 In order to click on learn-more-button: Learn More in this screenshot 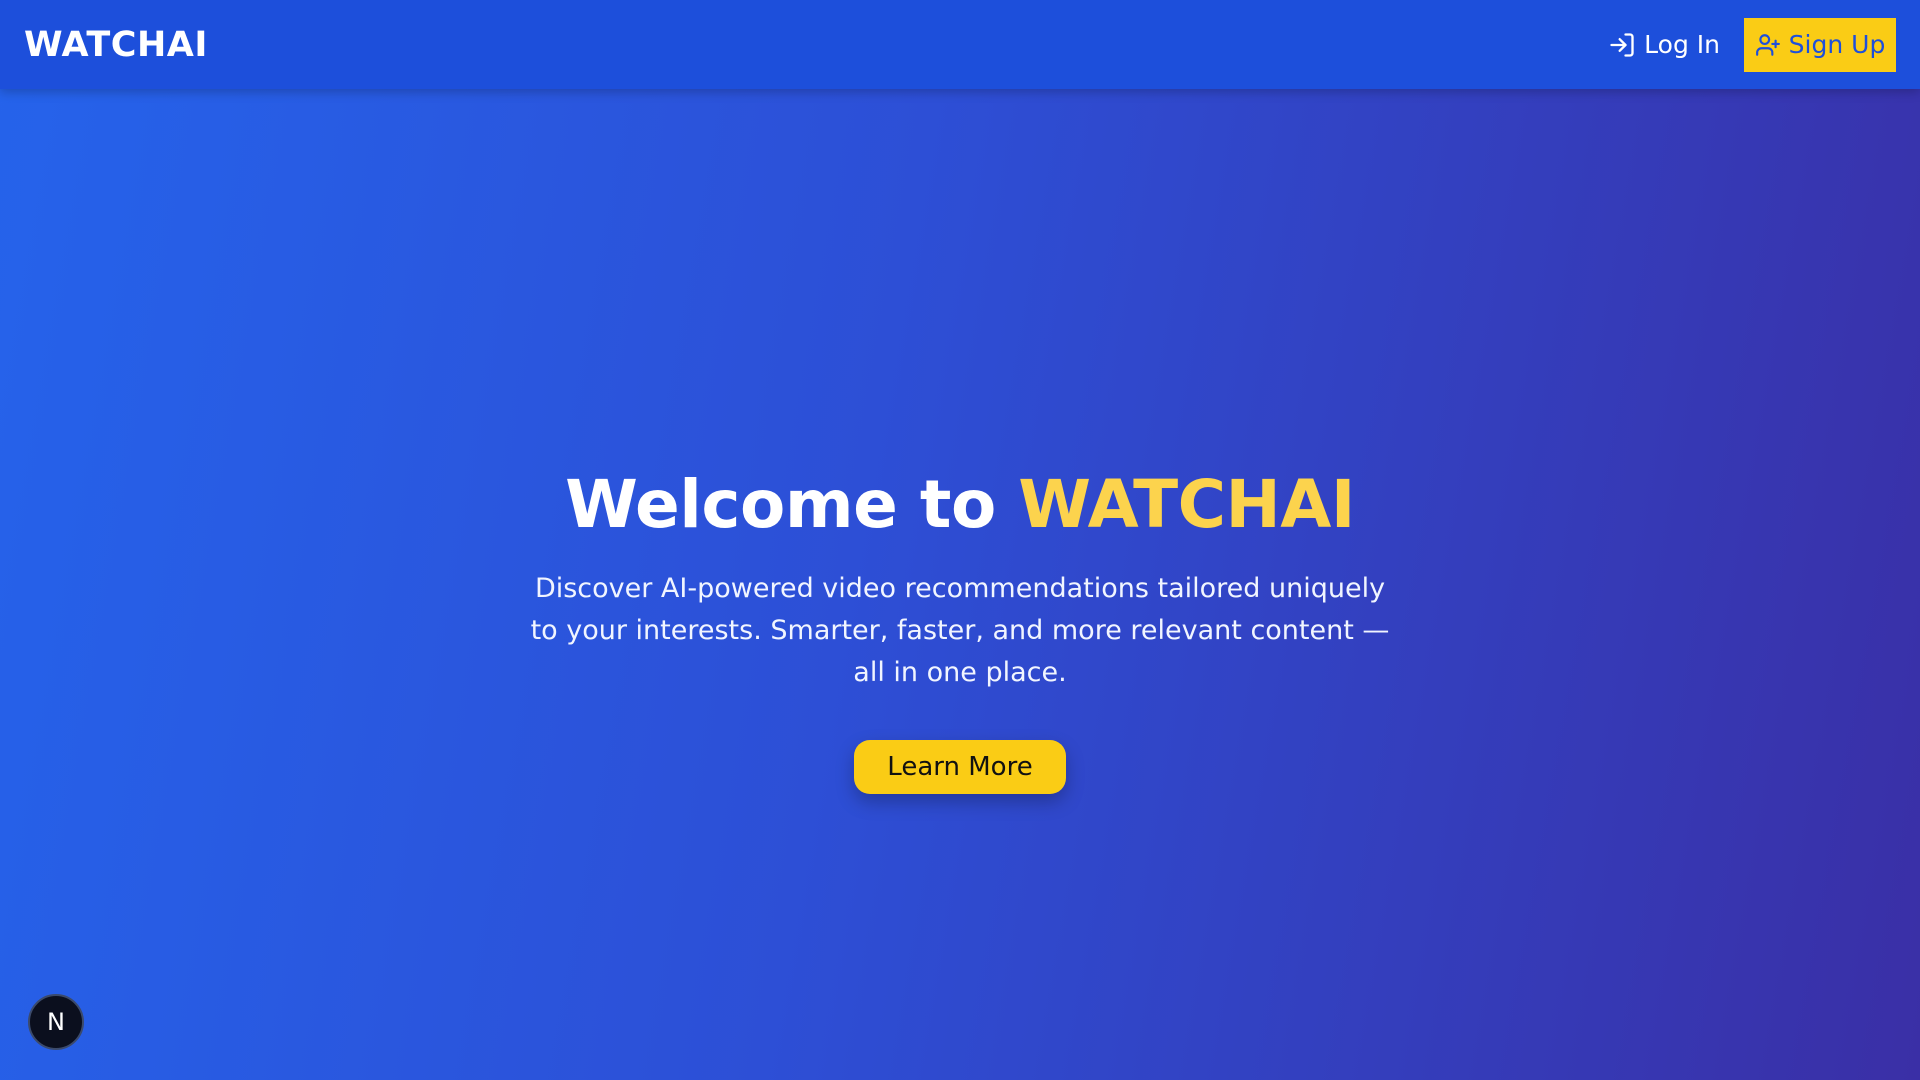, I will do `click(960, 767)`.